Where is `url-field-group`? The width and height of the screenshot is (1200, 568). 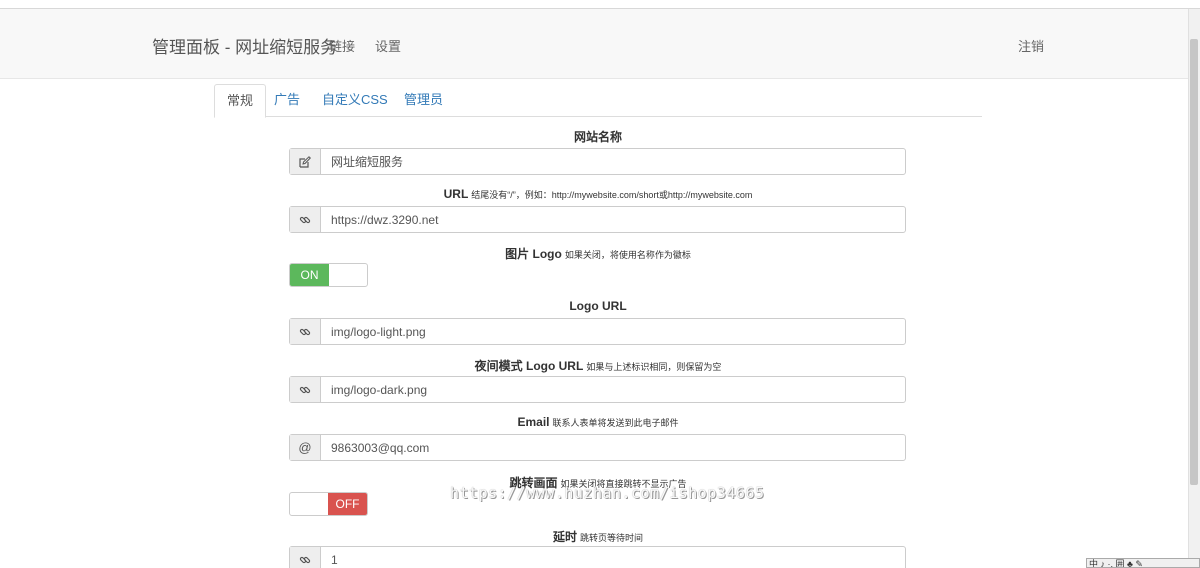 url-field-group is located at coordinates (597, 219).